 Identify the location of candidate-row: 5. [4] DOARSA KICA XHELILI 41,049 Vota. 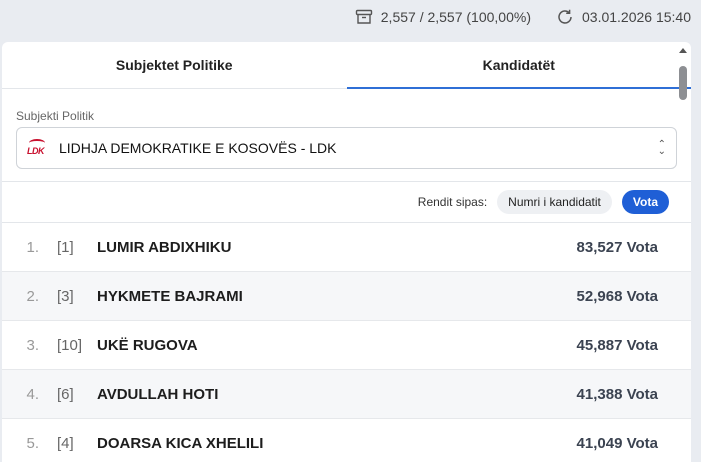
(346, 440).